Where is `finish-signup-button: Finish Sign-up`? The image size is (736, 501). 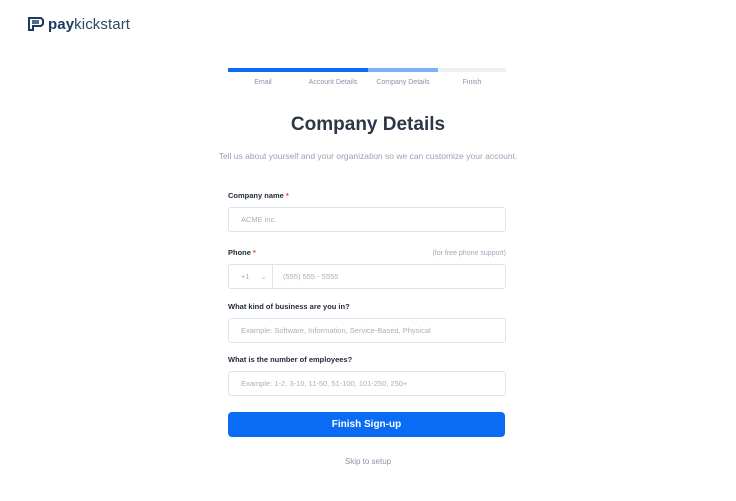 finish-signup-button: Finish Sign-up is located at coordinates (366, 424).